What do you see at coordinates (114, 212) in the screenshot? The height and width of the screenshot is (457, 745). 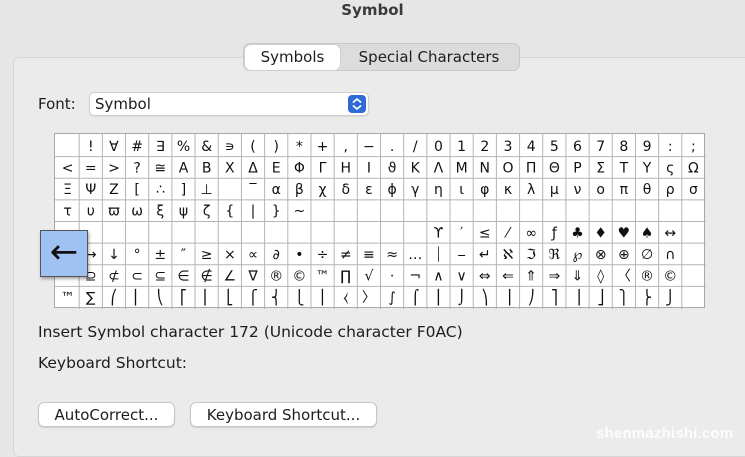 I see `symbol-cell: ϖ` at bounding box center [114, 212].